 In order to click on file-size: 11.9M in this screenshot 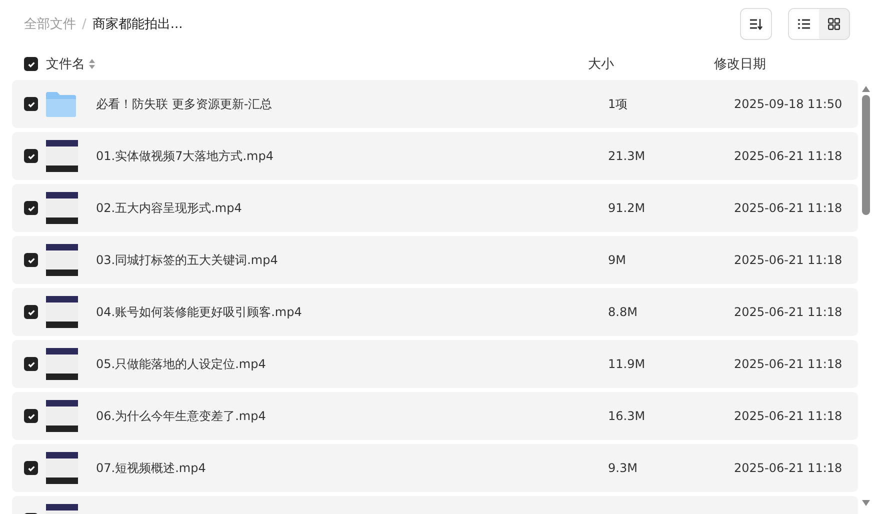, I will do `click(627, 364)`.